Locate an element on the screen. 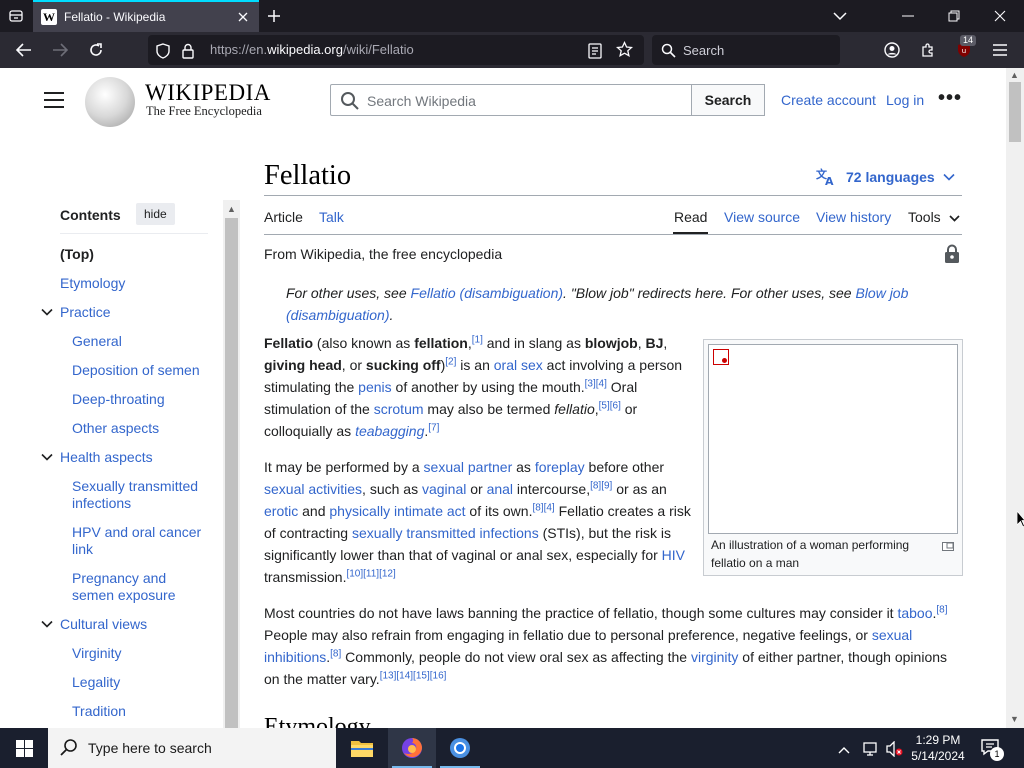 The image size is (1024, 768). window-restore-icon is located at coordinates (954, 16).